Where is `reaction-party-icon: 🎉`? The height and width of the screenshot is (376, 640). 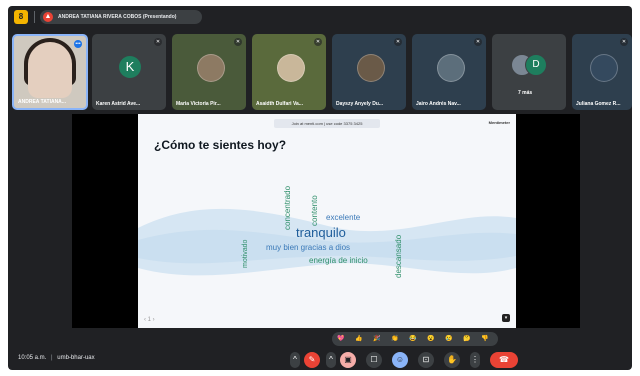 reaction-party-icon: 🎉 is located at coordinates (377, 339).